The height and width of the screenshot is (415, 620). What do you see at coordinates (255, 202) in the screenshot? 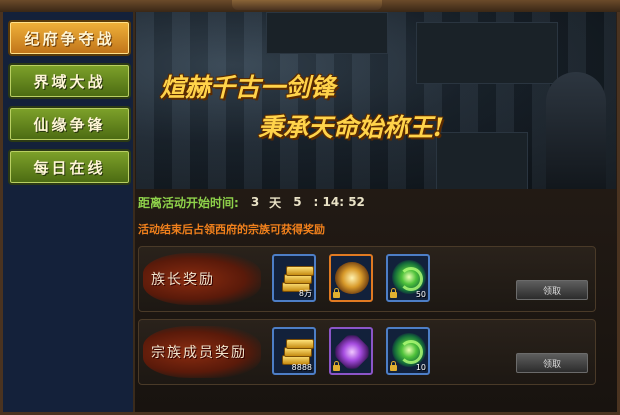
I see `countdown-days: 3` at bounding box center [255, 202].